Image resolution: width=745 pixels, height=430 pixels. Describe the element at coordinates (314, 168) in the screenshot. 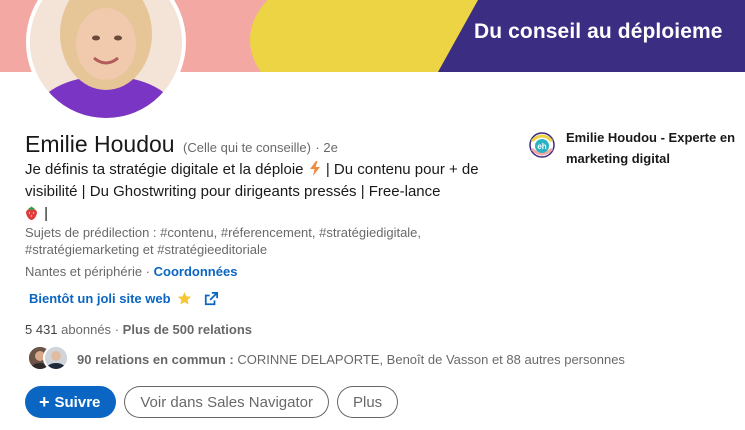

I see `lightning-icon` at that location.